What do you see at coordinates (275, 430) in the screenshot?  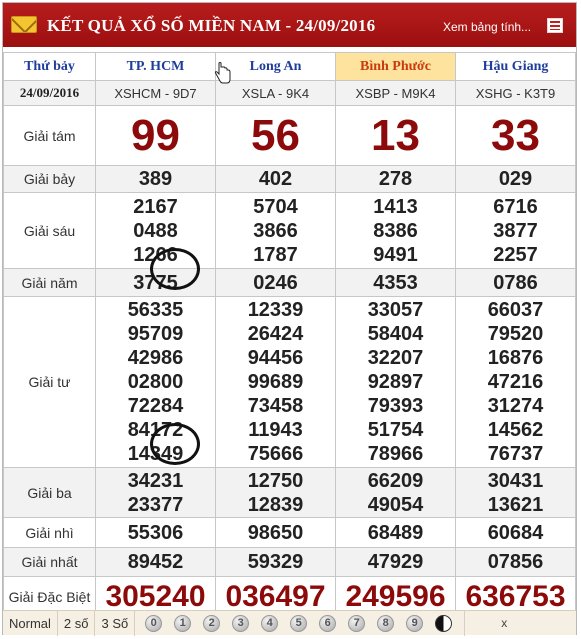 I see `prize-number: 11943` at bounding box center [275, 430].